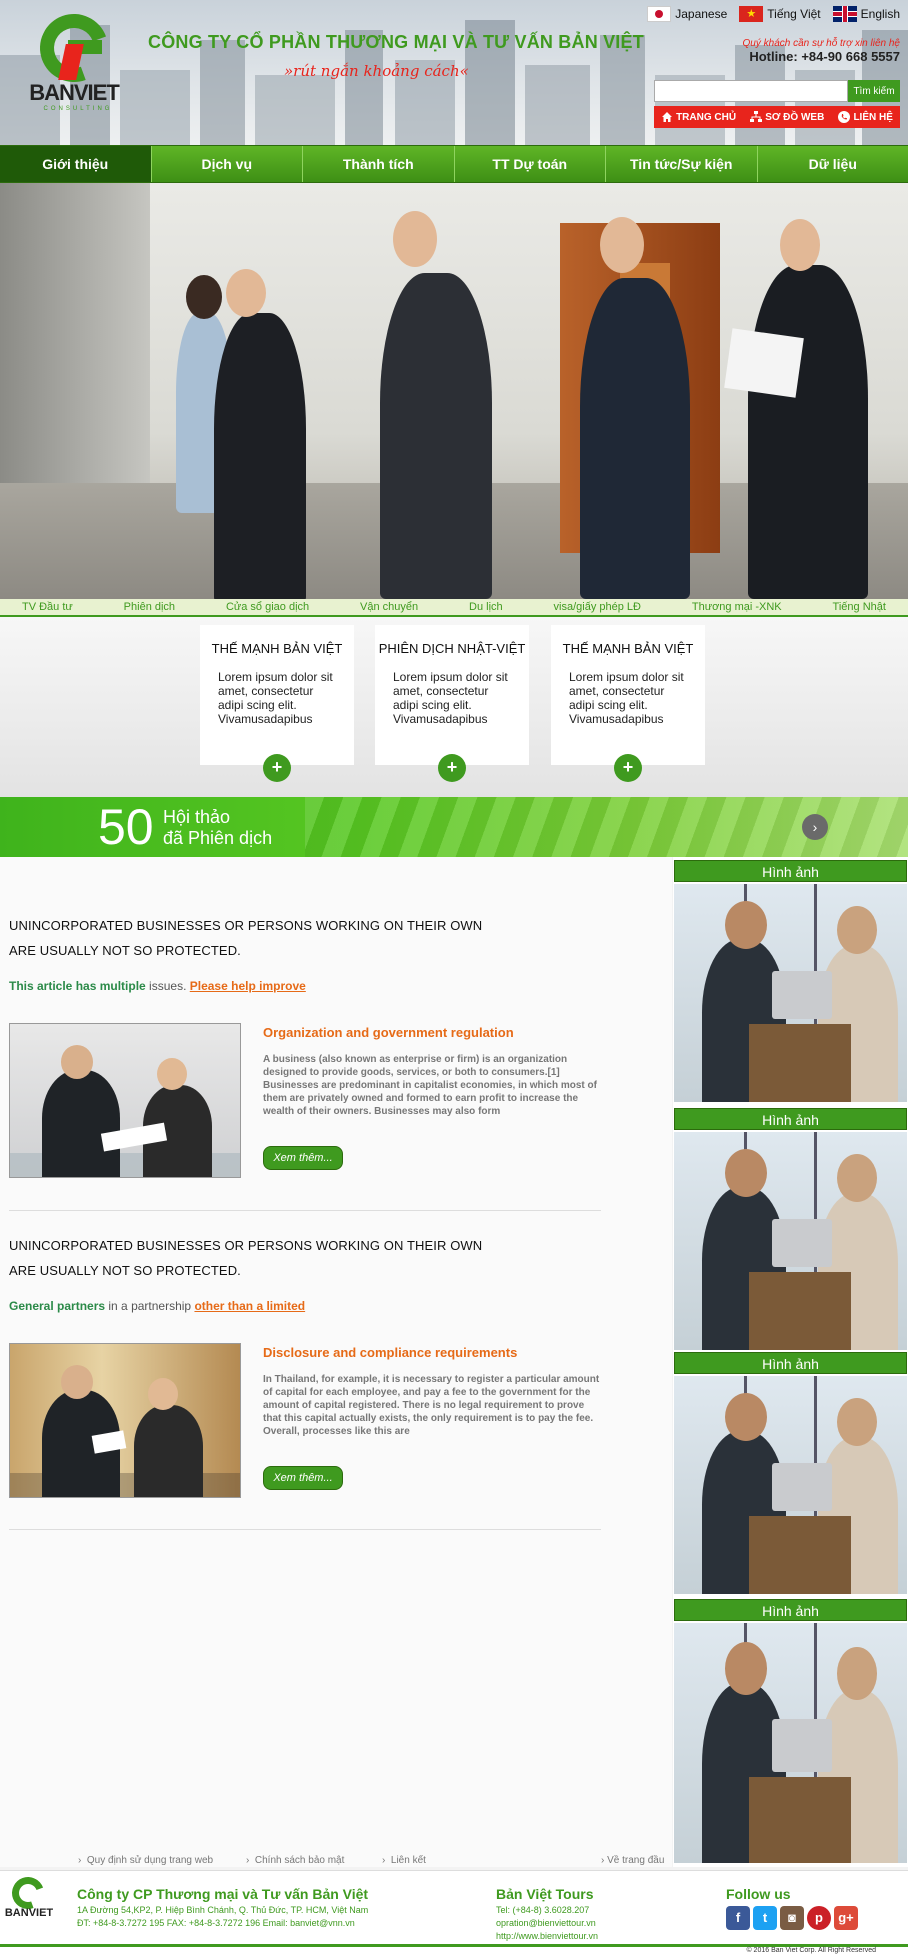  I want to click on lang-english: English, so click(866, 14).